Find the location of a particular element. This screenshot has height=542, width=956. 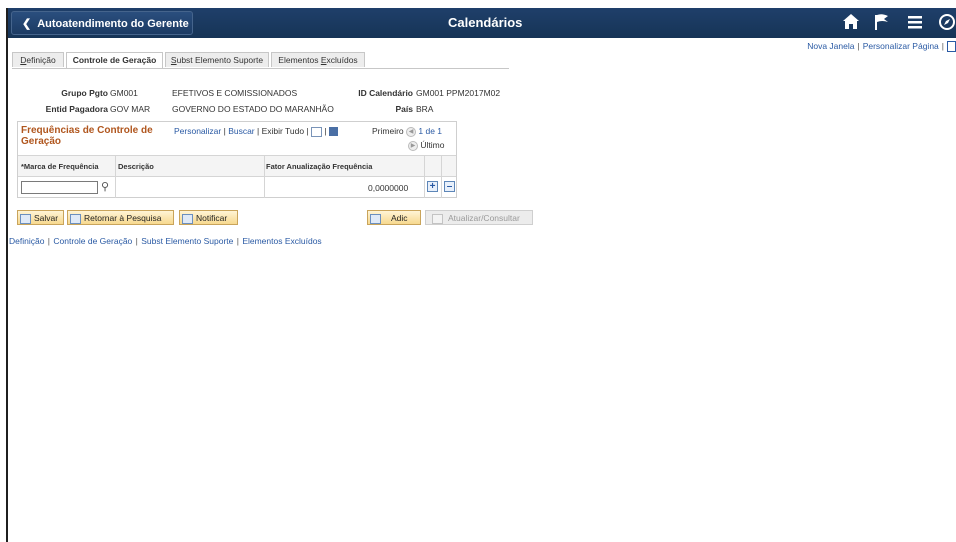

menu-icon is located at coordinates (915, 25).